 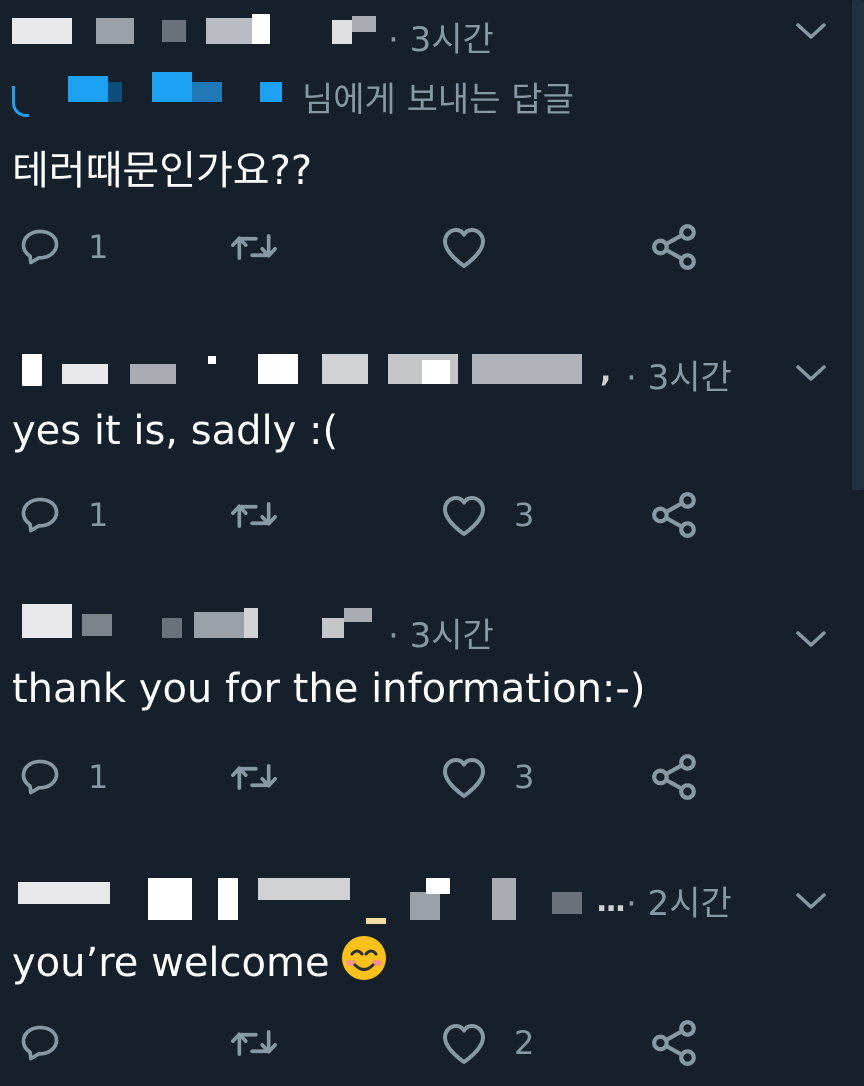 What do you see at coordinates (679, 904) in the screenshot?
I see `tweet-time: · 2시간` at bounding box center [679, 904].